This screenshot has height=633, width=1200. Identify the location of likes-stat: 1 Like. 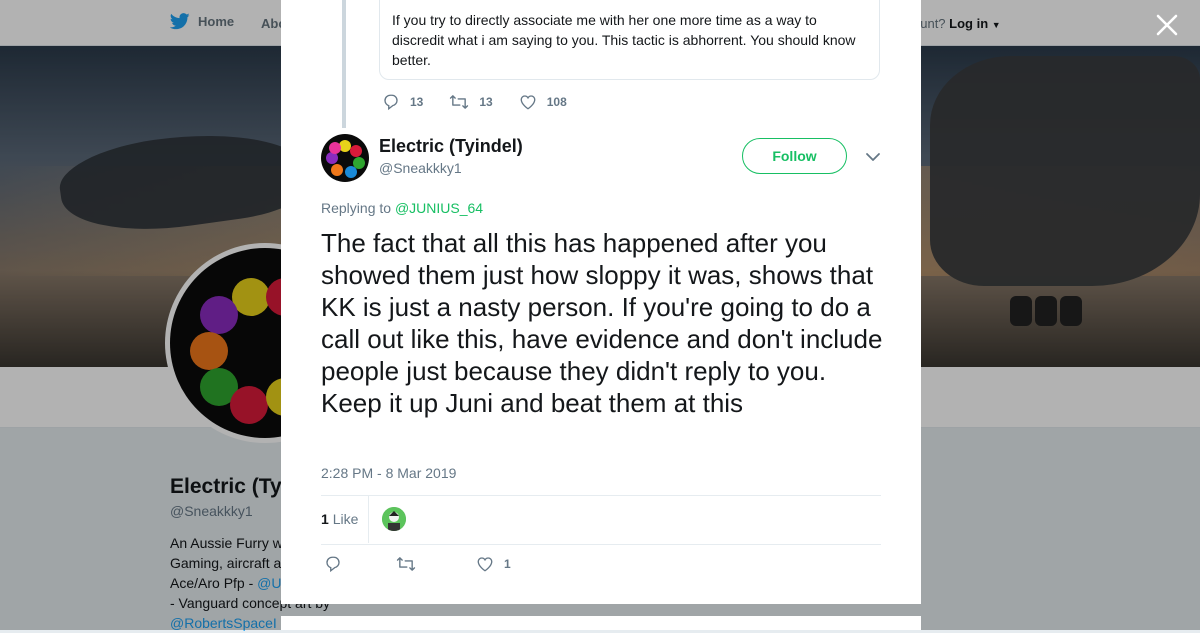
(339, 519).